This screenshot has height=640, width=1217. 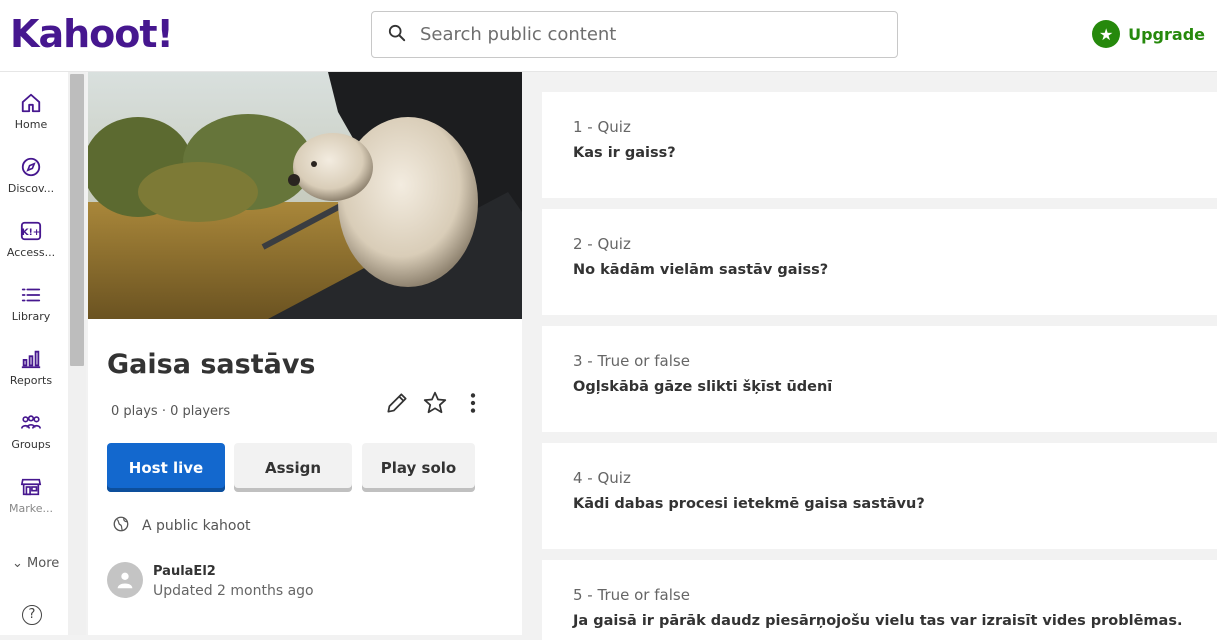 I want to click on compass-icon, so click(x=31, y=167).